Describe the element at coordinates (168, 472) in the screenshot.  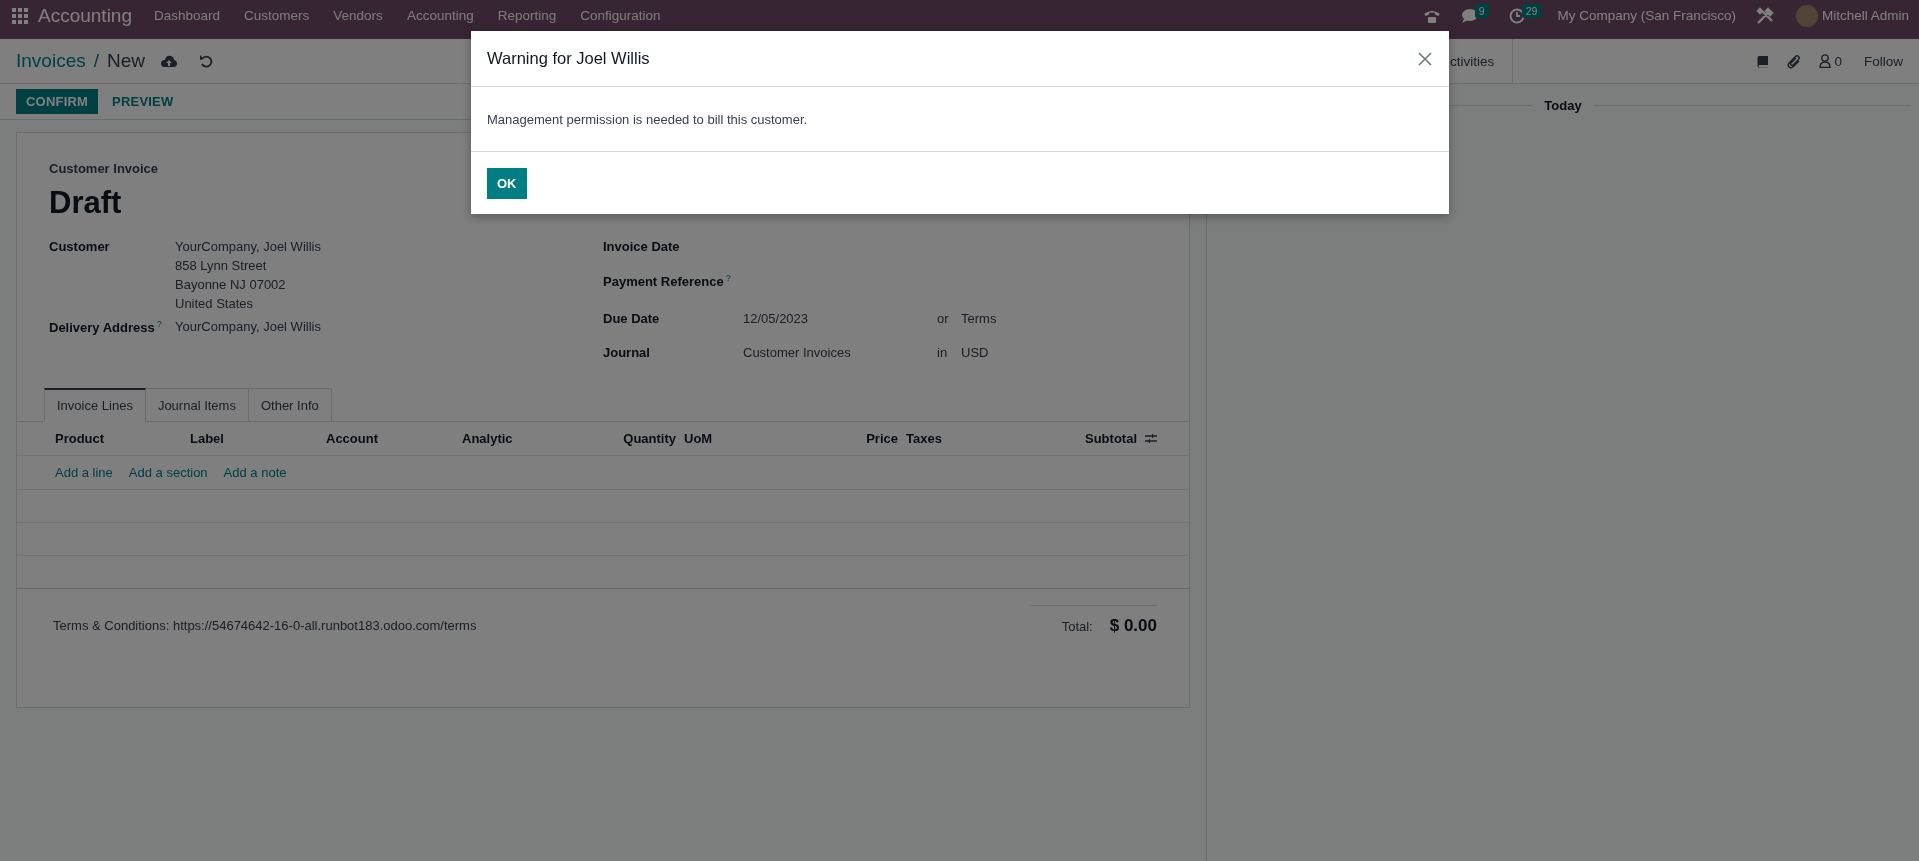
I see `add-link: Add a section` at that location.